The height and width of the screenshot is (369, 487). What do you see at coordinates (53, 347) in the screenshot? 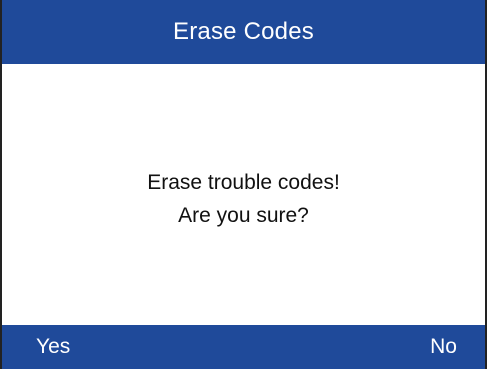
I see `yes-button: Yes` at bounding box center [53, 347].